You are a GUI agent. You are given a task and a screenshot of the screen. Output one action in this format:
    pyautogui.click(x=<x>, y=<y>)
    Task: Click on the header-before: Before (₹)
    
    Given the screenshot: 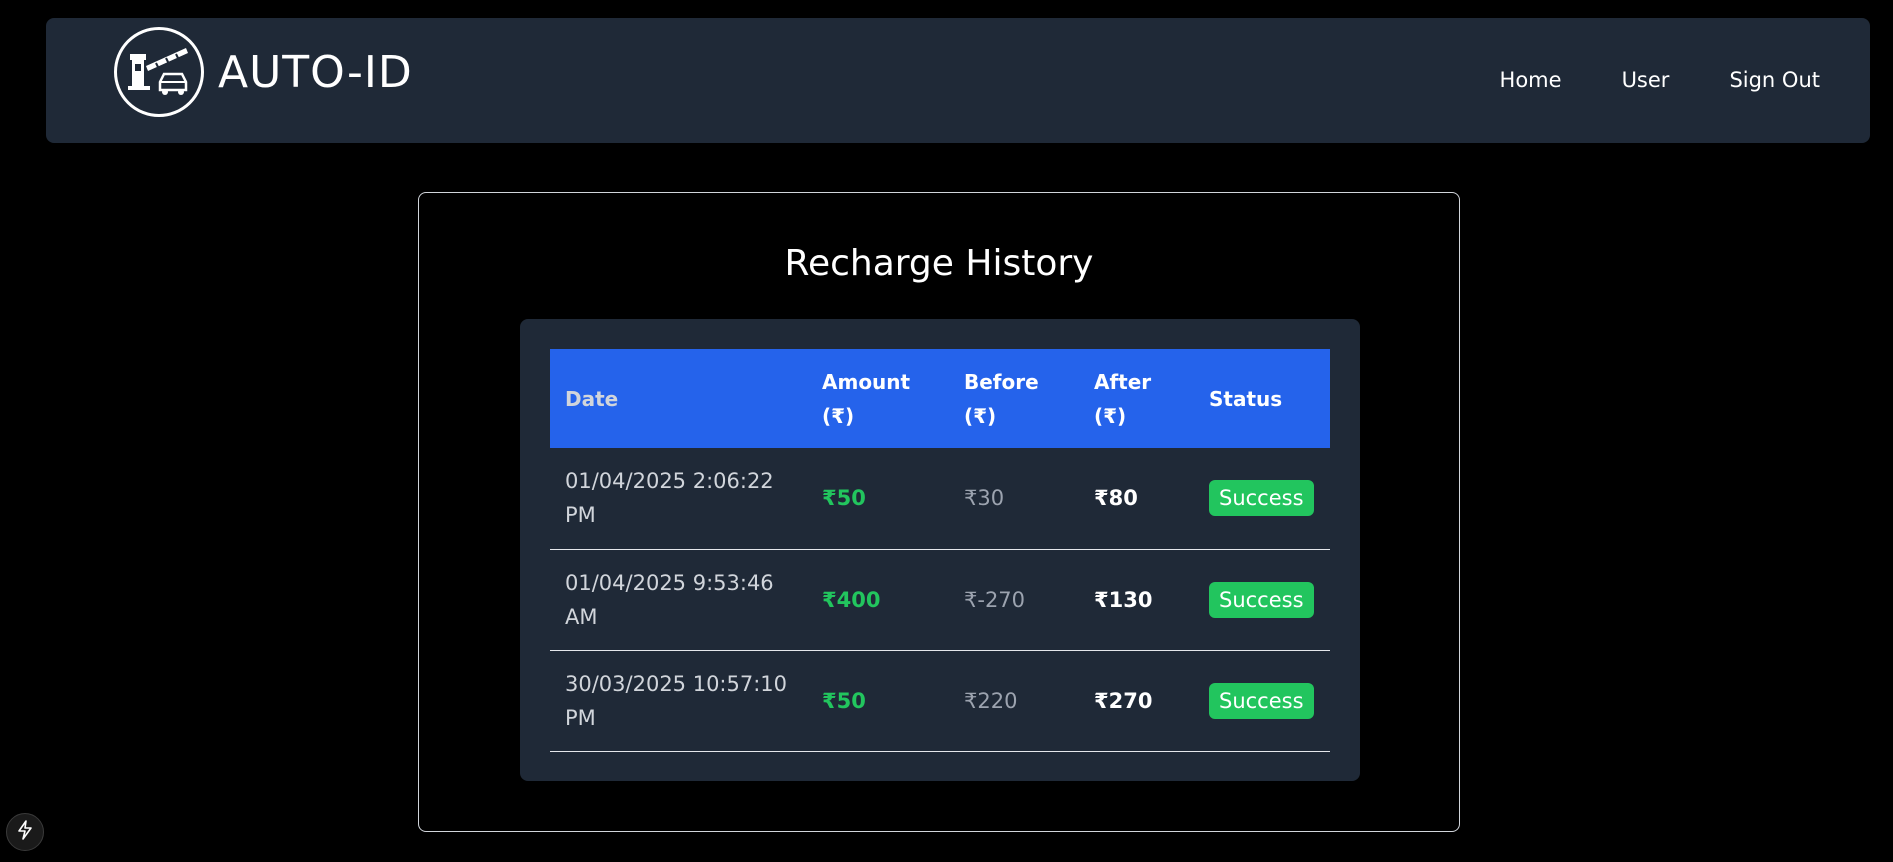 What is the action you would take?
    pyautogui.click(x=1001, y=398)
    